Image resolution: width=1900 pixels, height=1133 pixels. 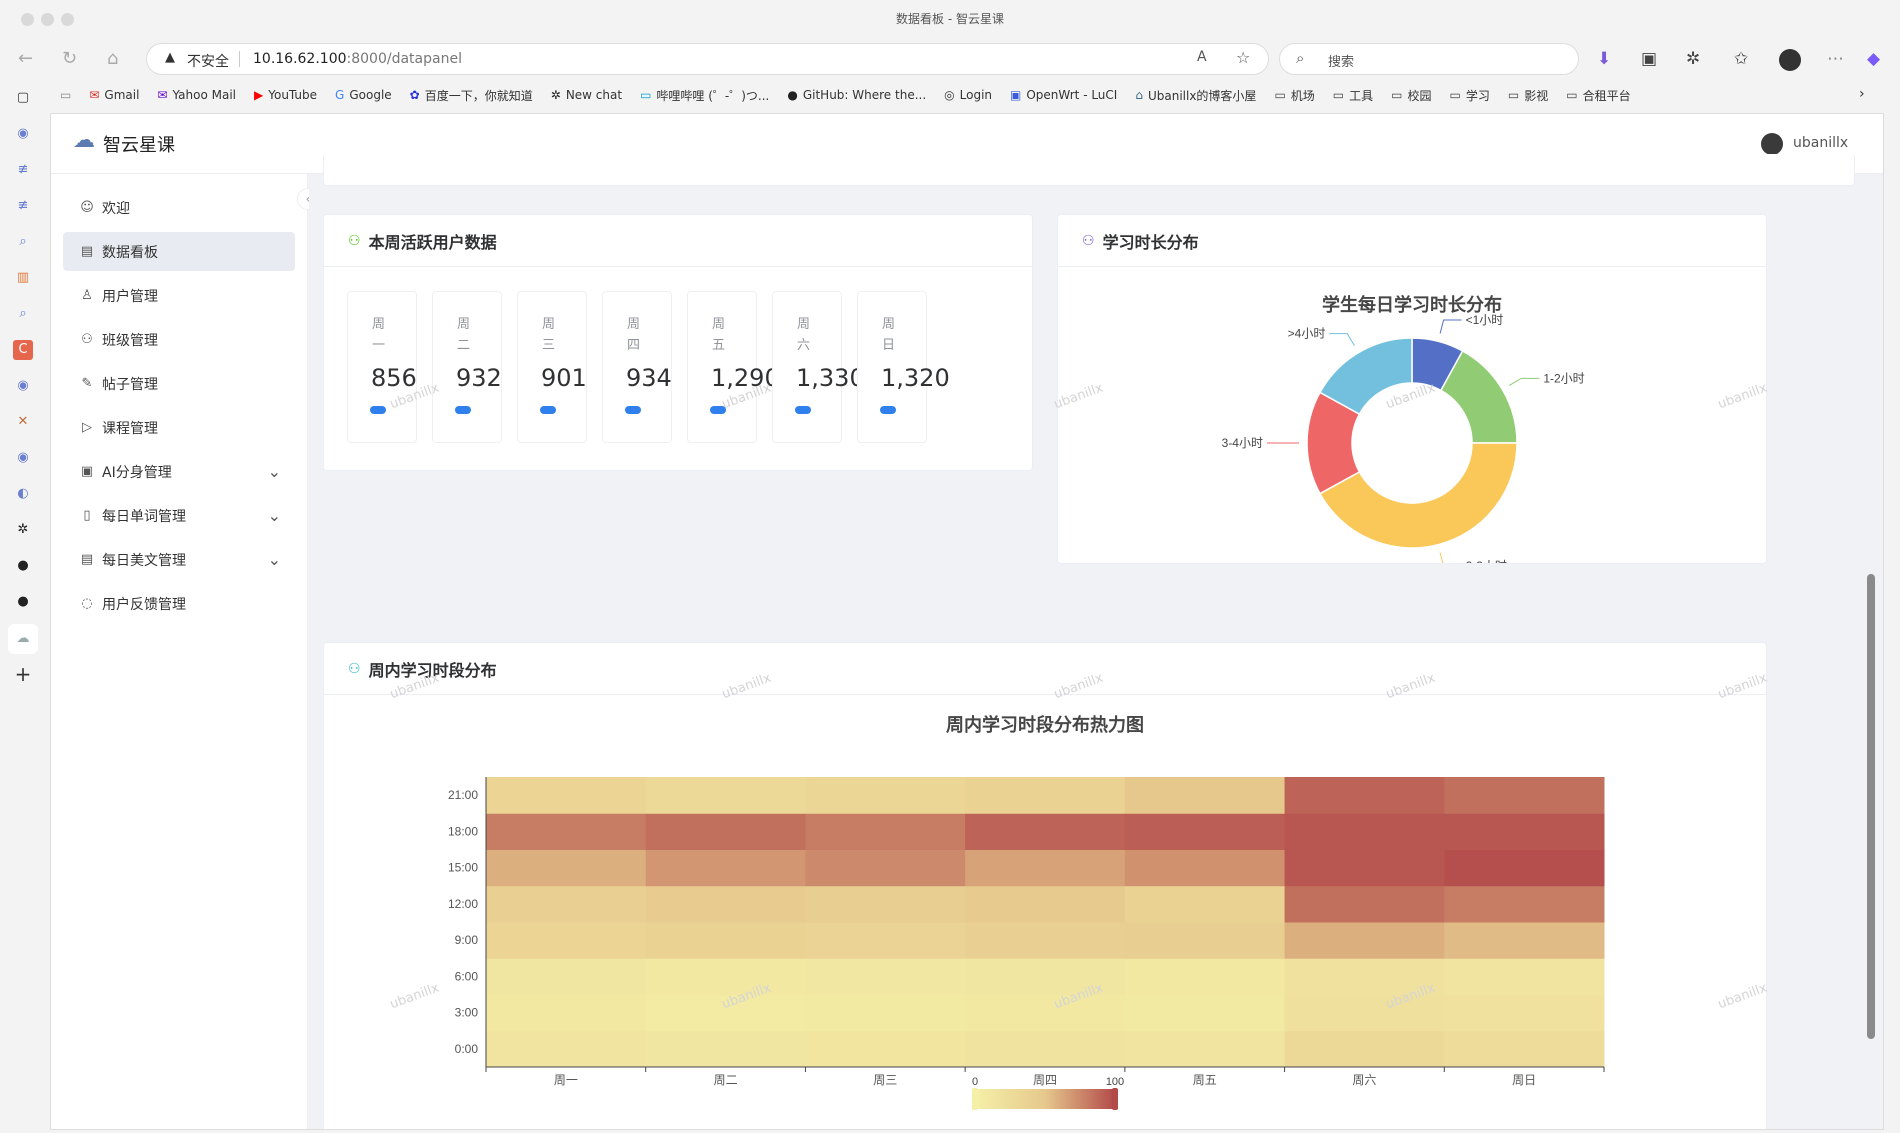 I want to click on tab-favicon-icon: C, so click(x=23, y=350).